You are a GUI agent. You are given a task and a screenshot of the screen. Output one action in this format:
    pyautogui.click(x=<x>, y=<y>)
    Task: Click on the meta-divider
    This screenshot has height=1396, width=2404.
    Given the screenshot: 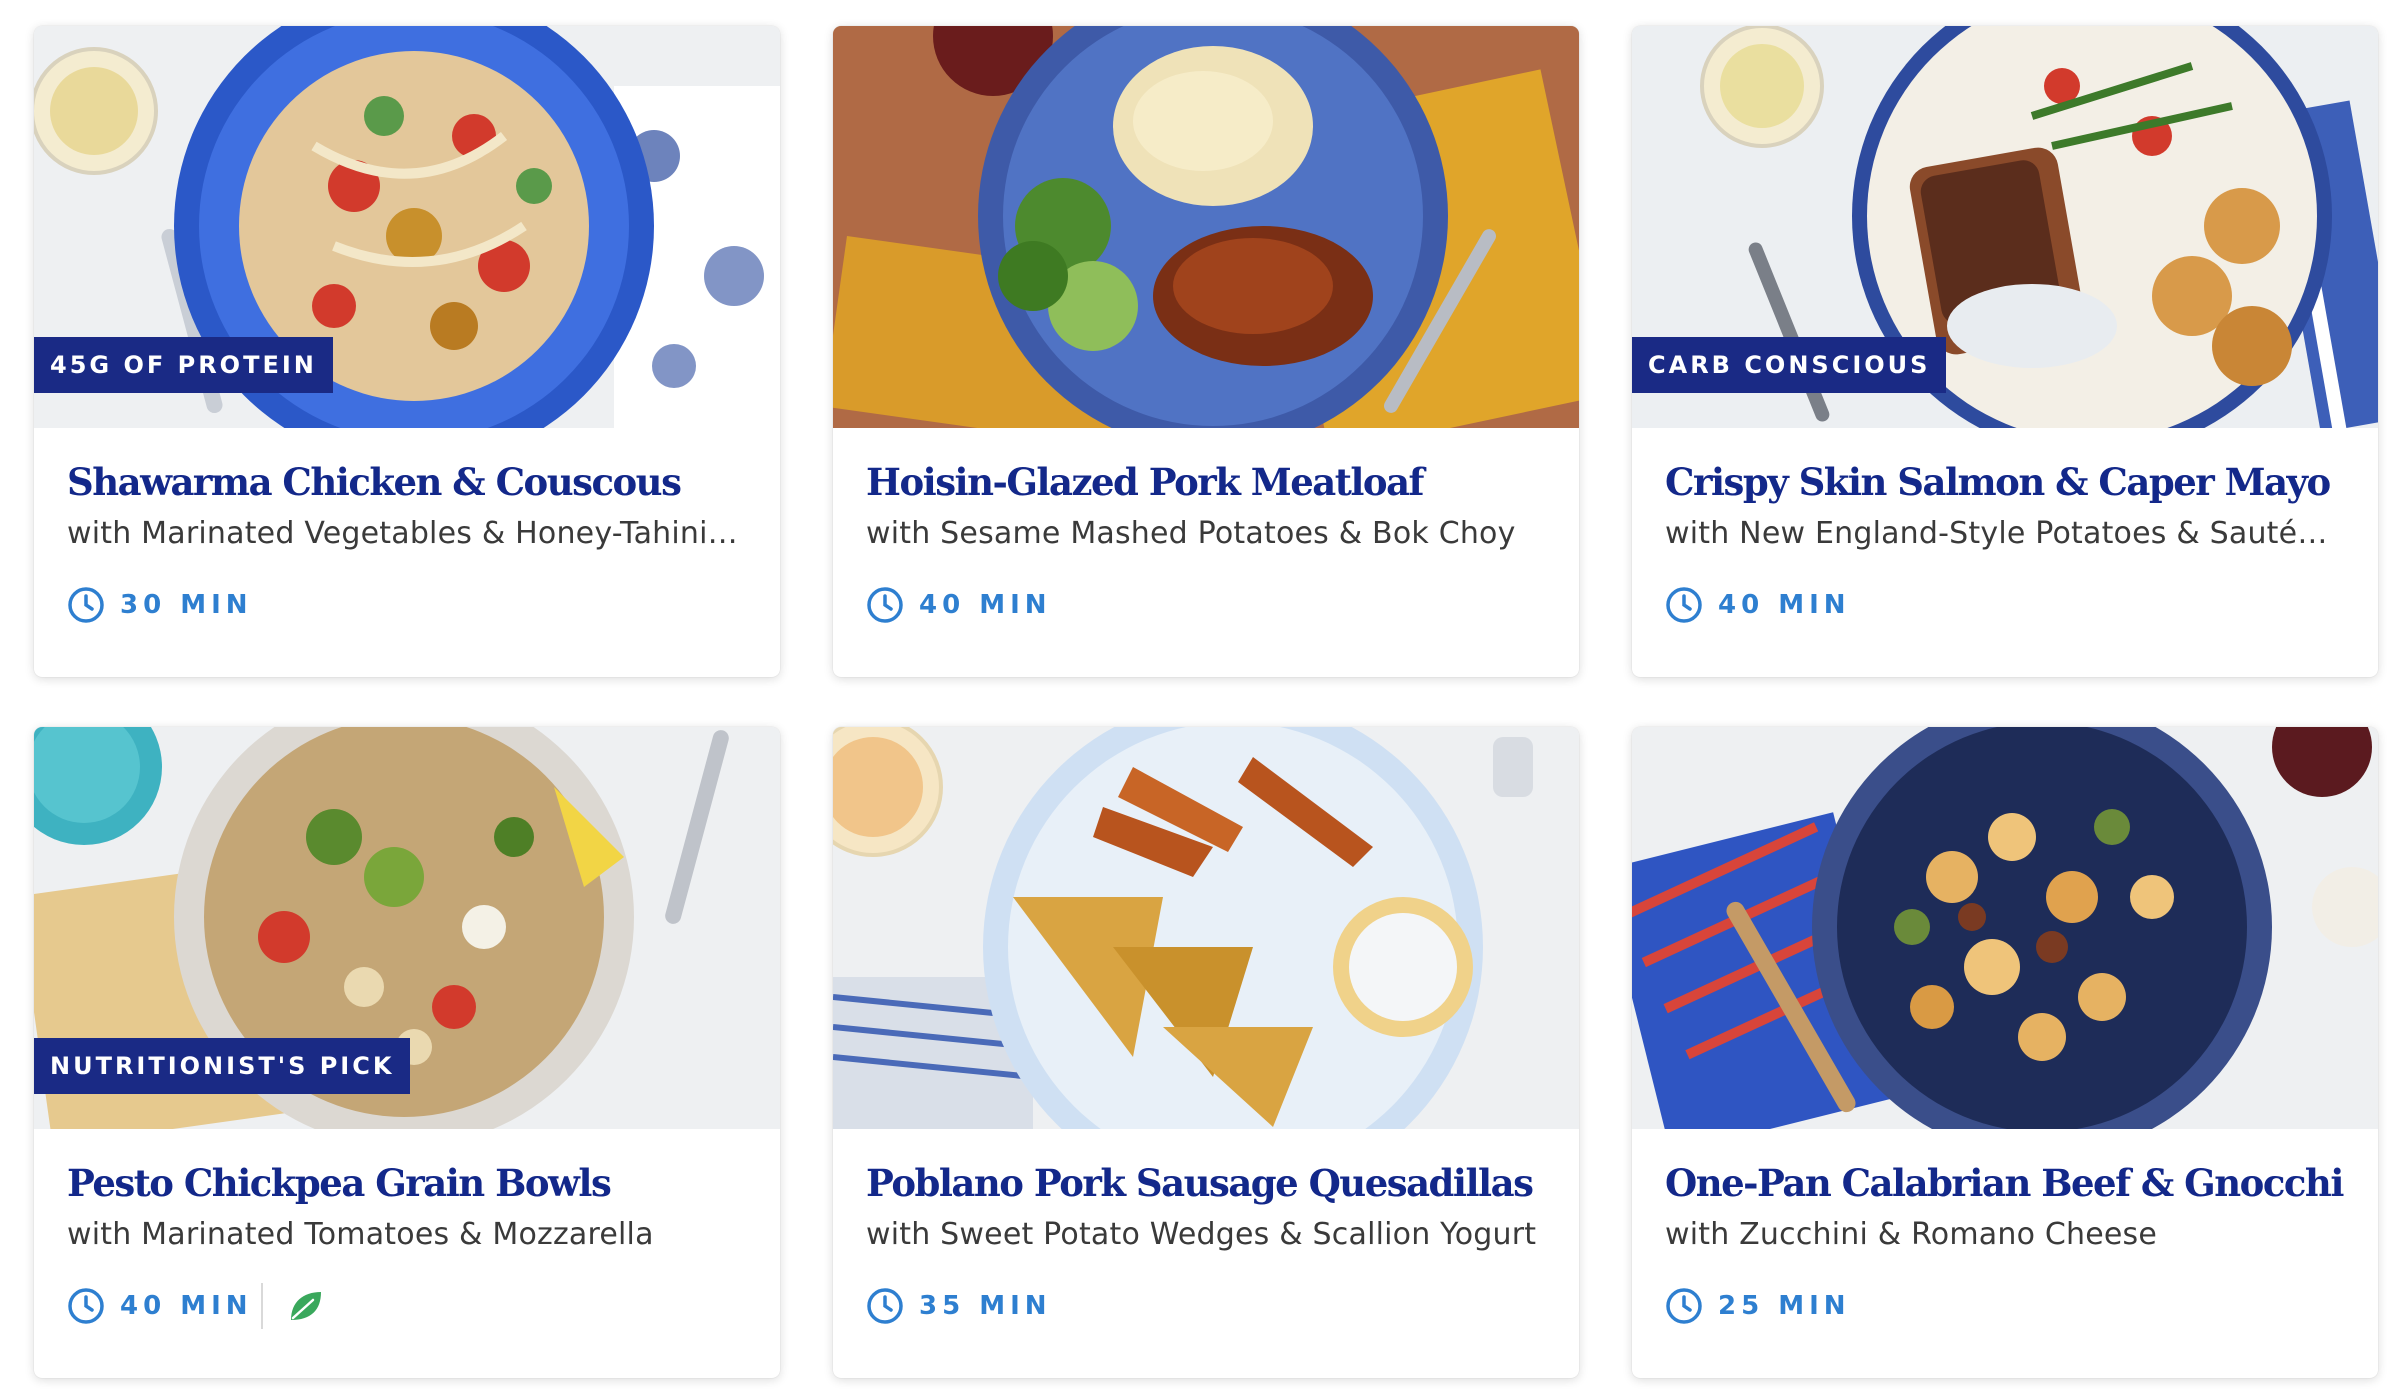 What is the action you would take?
    pyautogui.click(x=261, y=1306)
    